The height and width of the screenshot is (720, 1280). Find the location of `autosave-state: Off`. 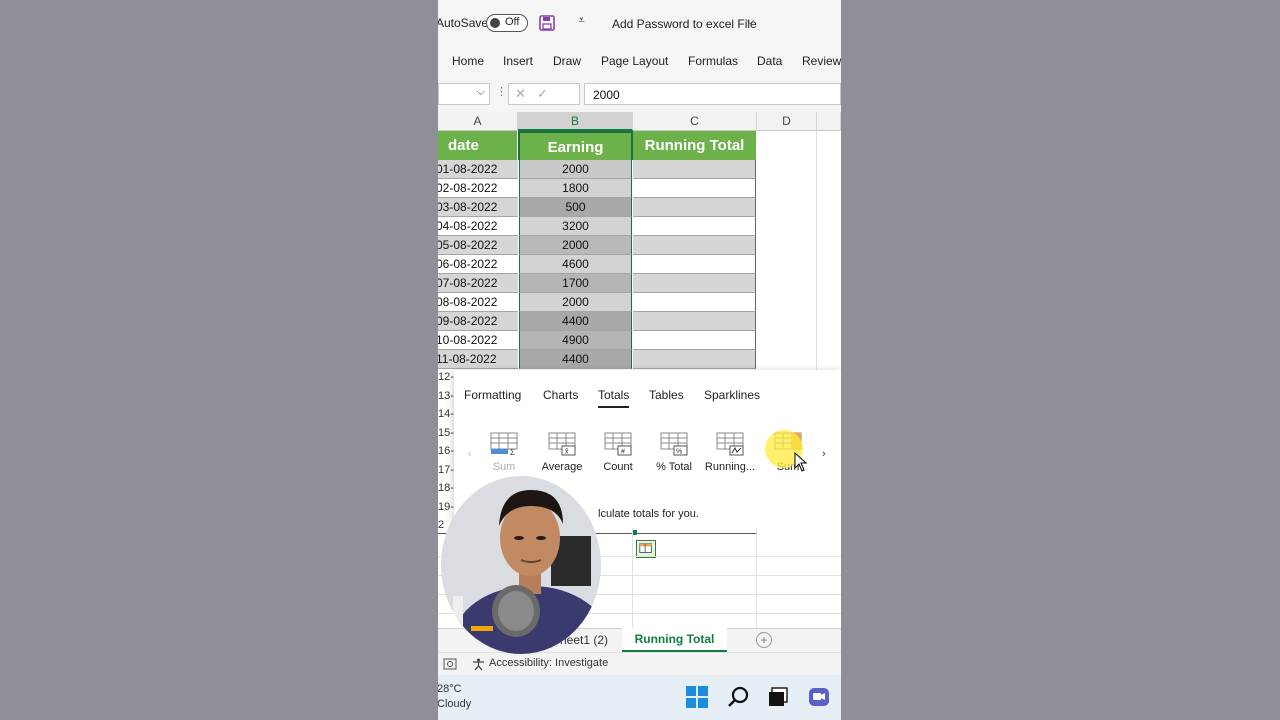

autosave-state: Off is located at coordinates (512, 22).